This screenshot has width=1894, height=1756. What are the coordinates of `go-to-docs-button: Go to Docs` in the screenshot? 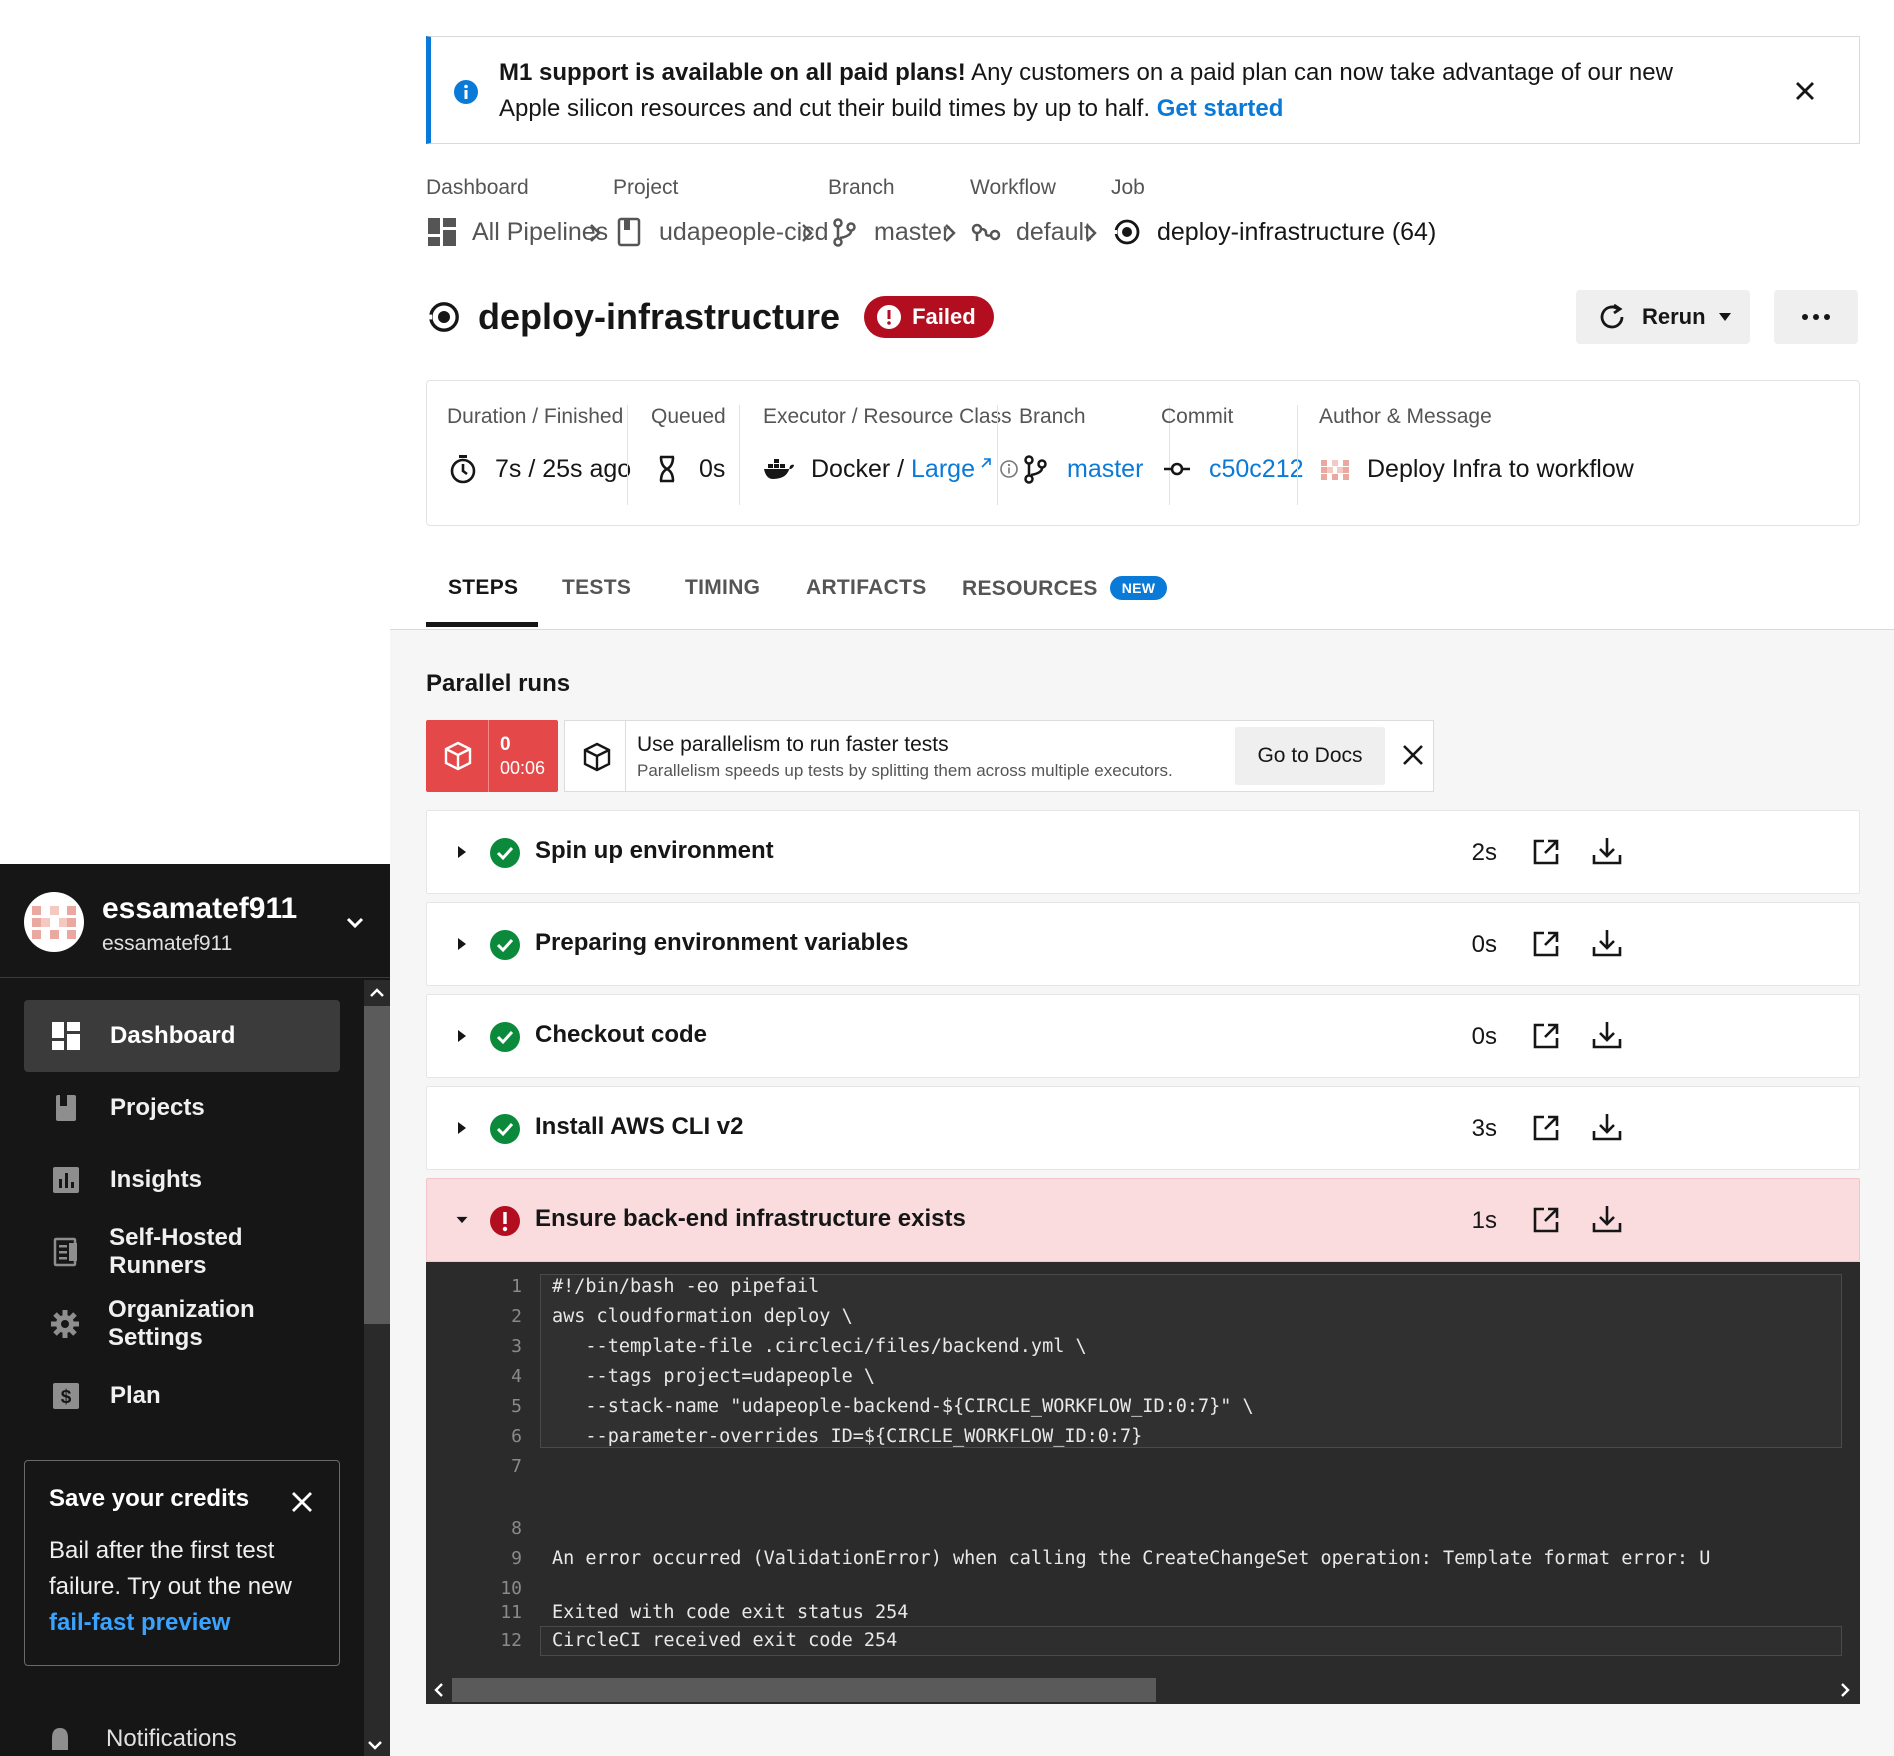 It's located at (1310, 756).